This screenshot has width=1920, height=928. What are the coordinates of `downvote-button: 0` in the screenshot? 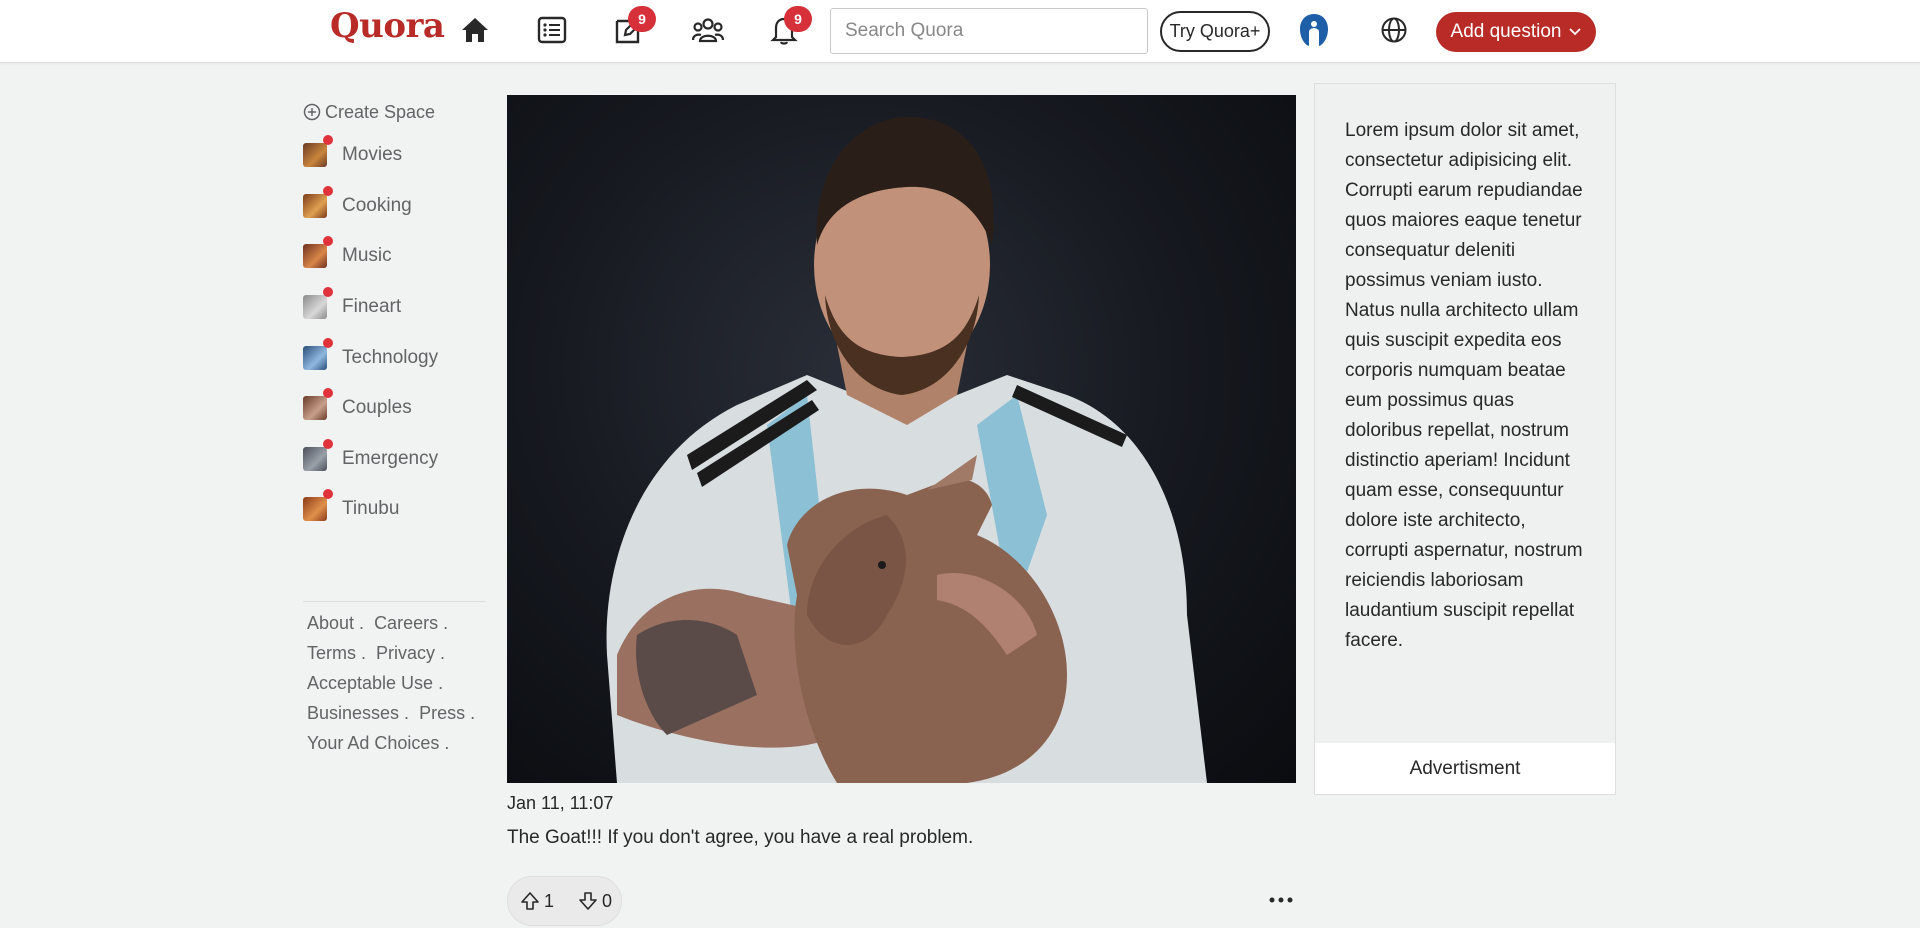 It's located at (595, 901).